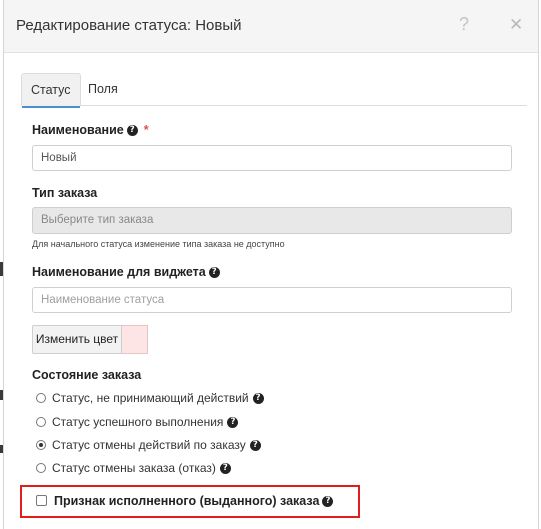  Describe the element at coordinates (135, 339) in the screenshot. I see `color-swatch` at that location.